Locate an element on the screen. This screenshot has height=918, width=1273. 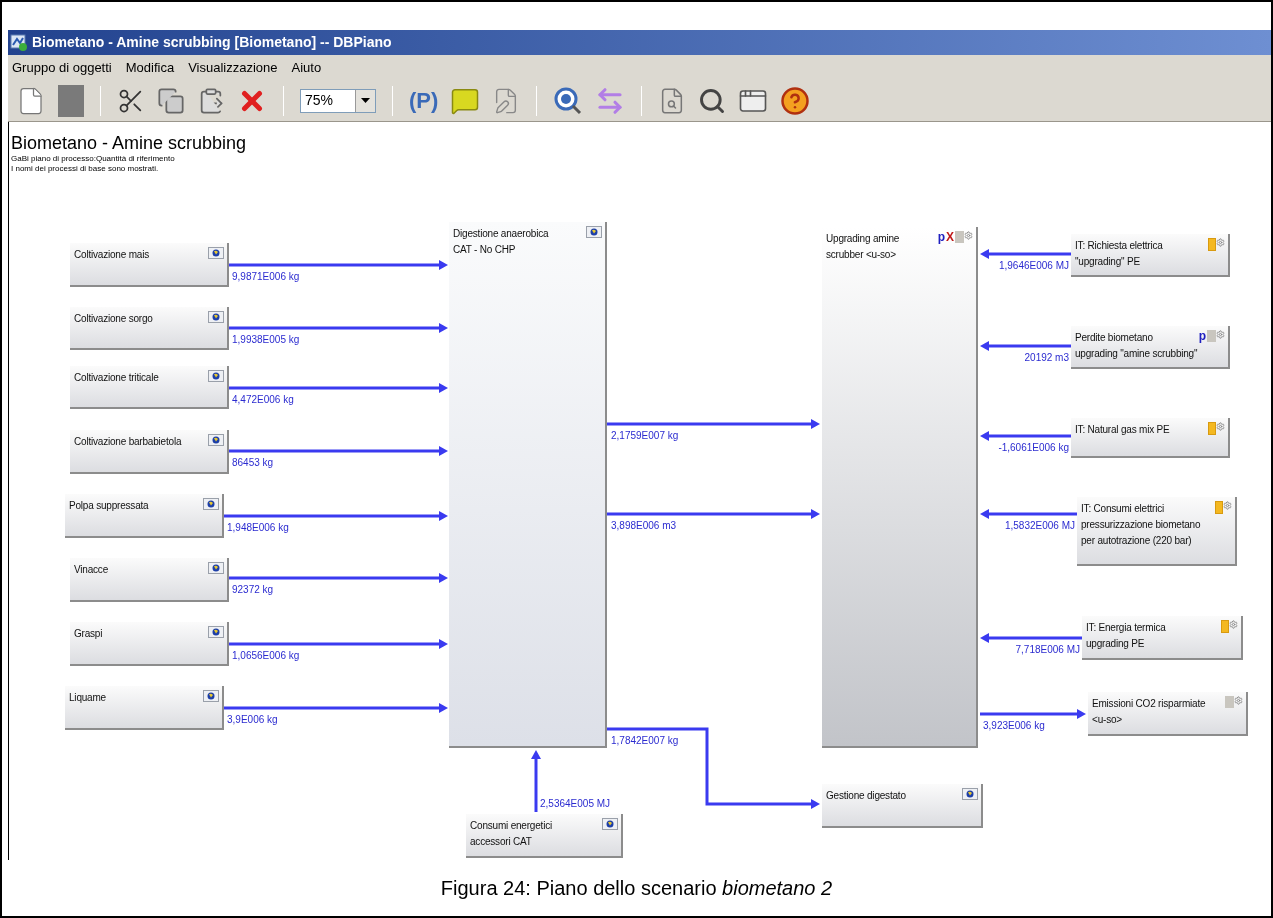
search-icon is located at coordinates (712, 100).